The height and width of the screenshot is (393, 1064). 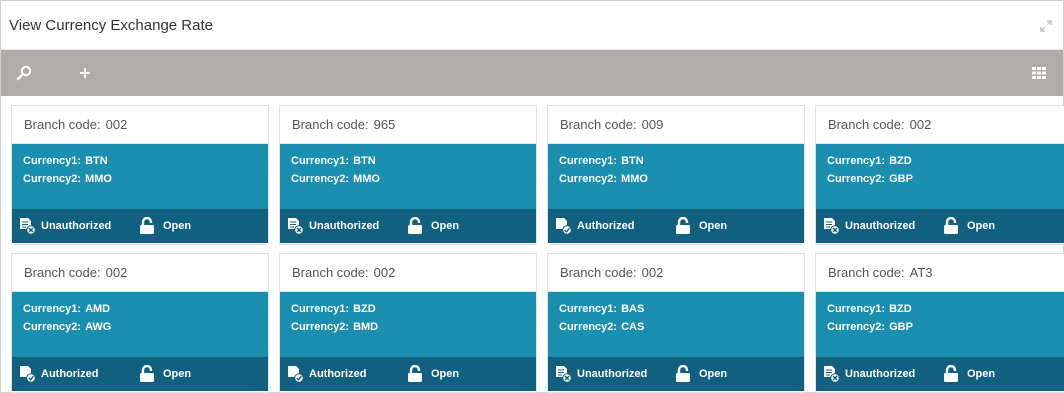 I want to click on card-header: Branch code: AT3, so click(x=940, y=273).